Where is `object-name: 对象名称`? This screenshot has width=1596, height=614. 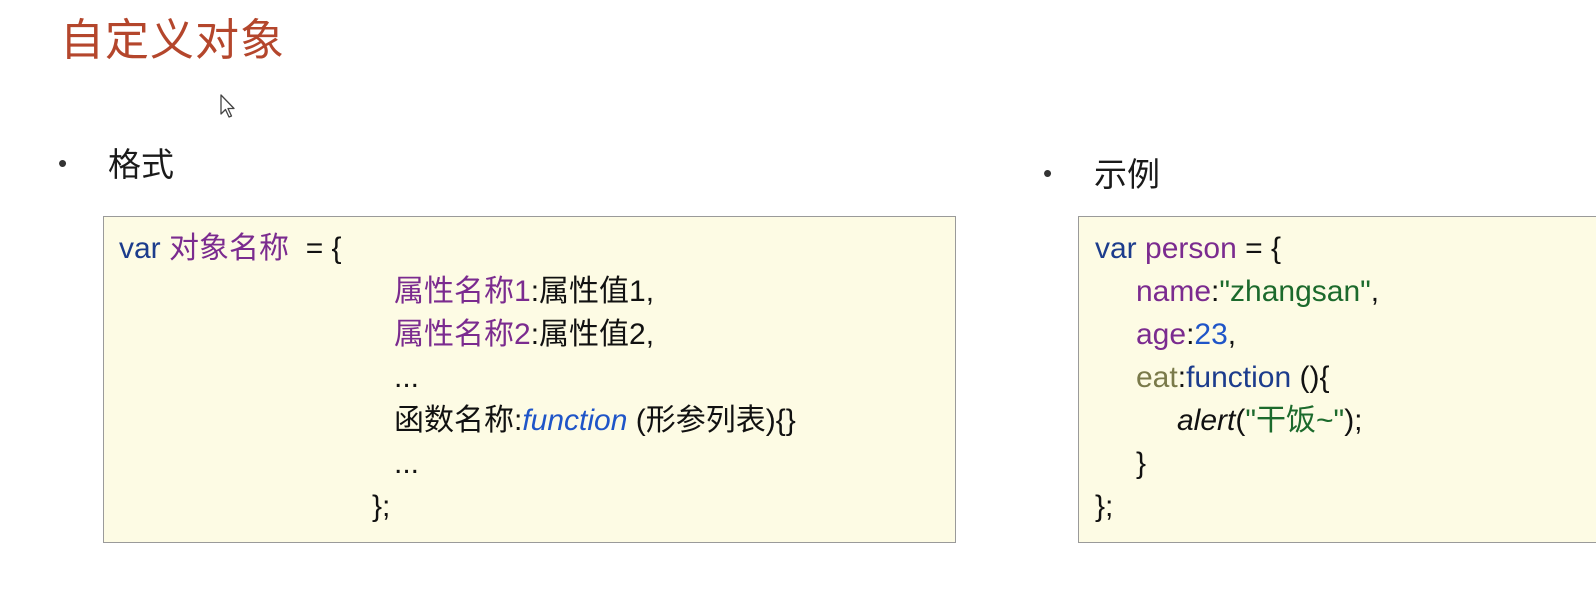 object-name: 对象名称 is located at coordinates (229, 248).